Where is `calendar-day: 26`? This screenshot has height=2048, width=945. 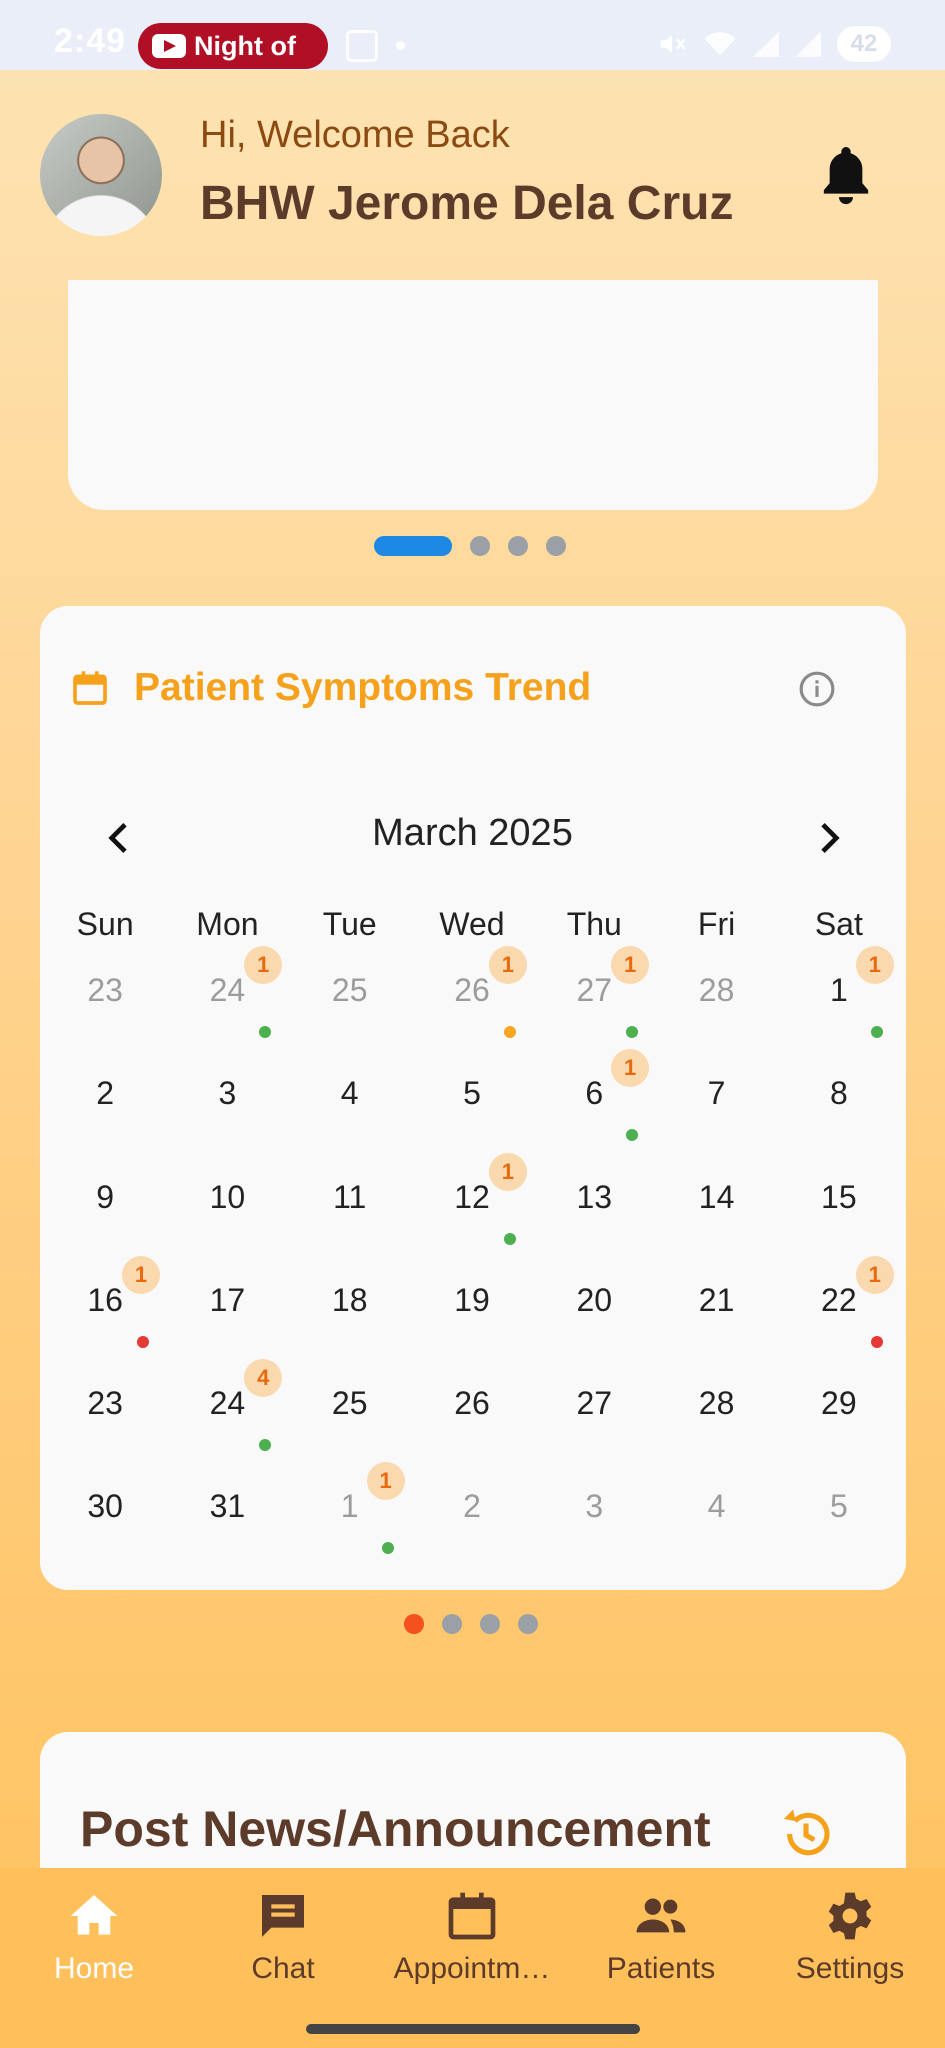
calendar-day: 26 is located at coordinates (468, 1414).